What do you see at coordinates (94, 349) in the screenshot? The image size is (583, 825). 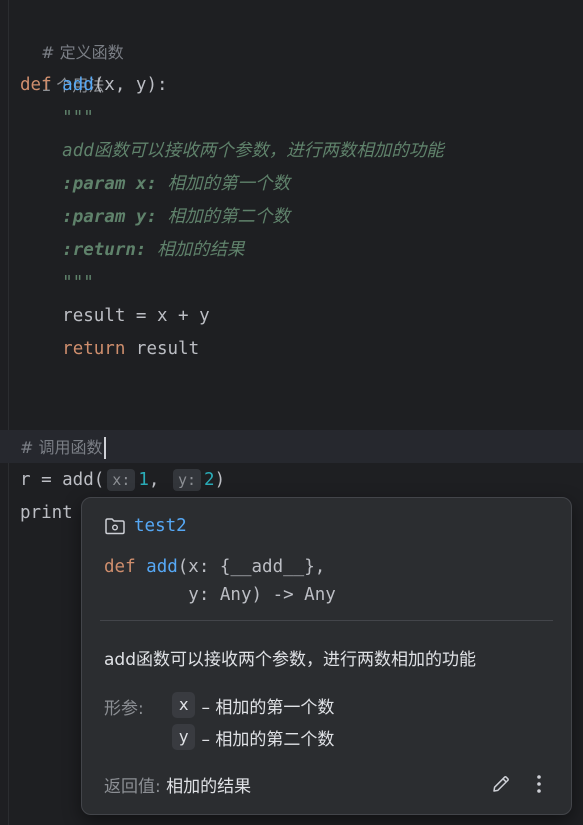 I see `return-keyword: return` at bounding box center [94, 349].